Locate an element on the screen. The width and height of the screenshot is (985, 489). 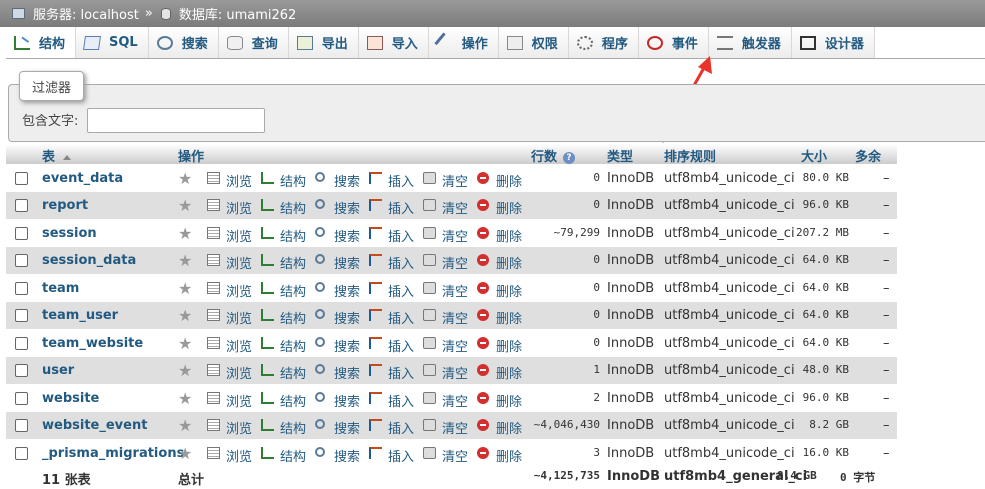
table-name-link: session is located at coordinates (69, 233).